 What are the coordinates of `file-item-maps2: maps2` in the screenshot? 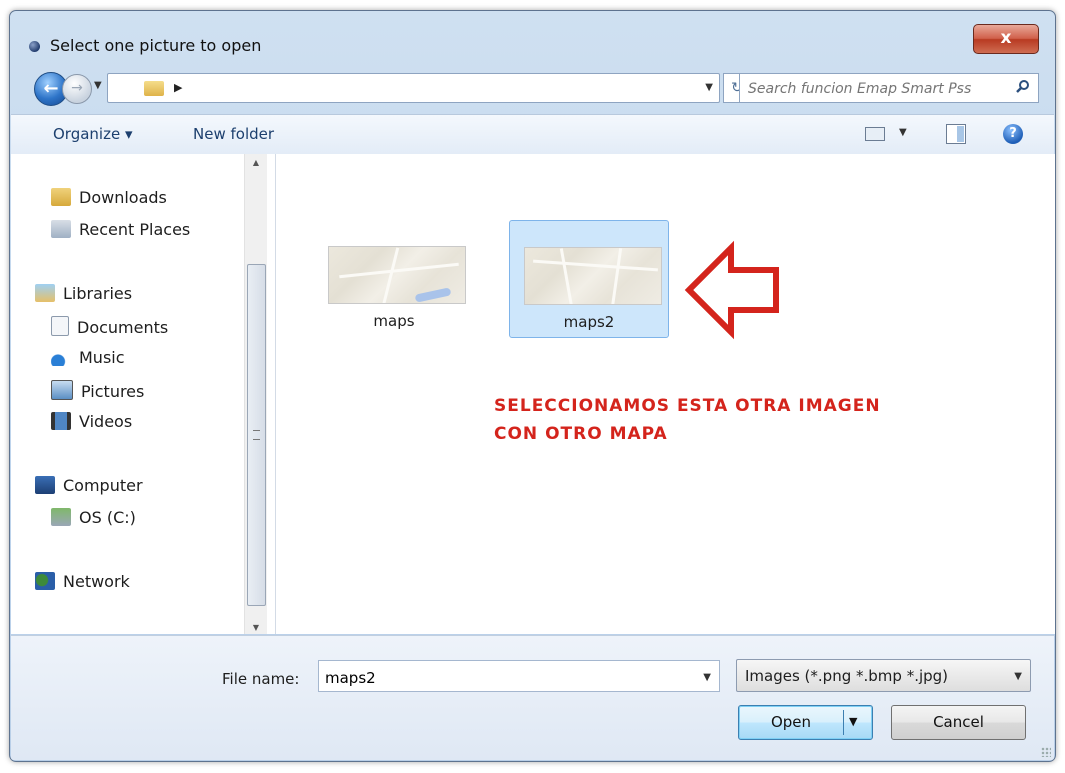 It's located at (589, 279).